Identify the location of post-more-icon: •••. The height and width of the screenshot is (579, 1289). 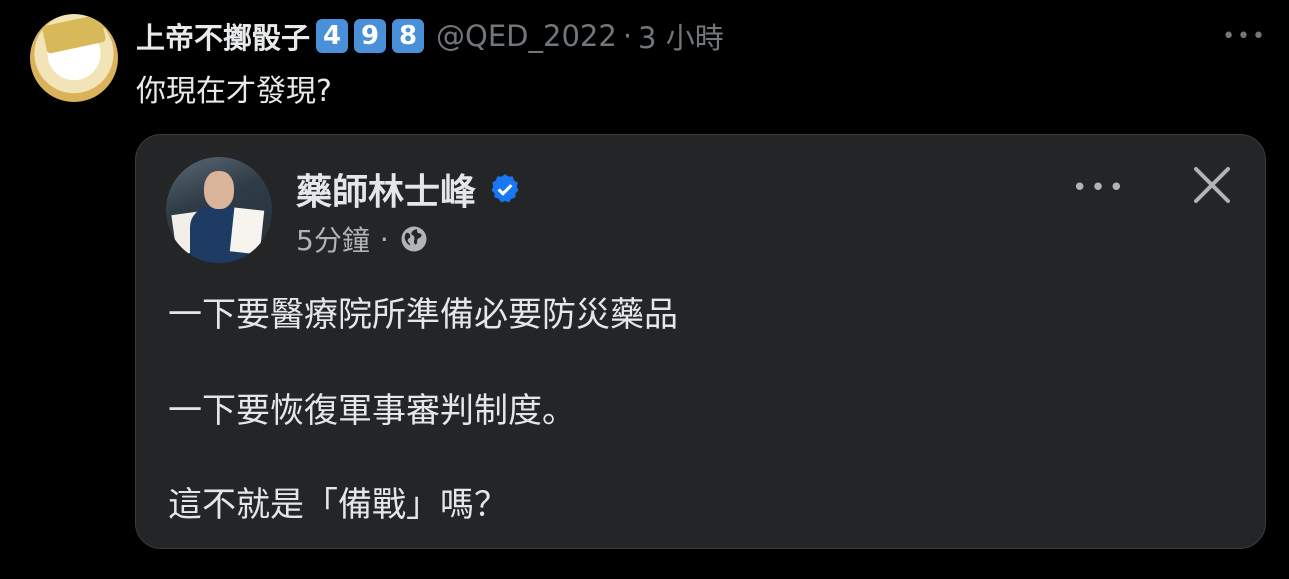
(1099, 188).